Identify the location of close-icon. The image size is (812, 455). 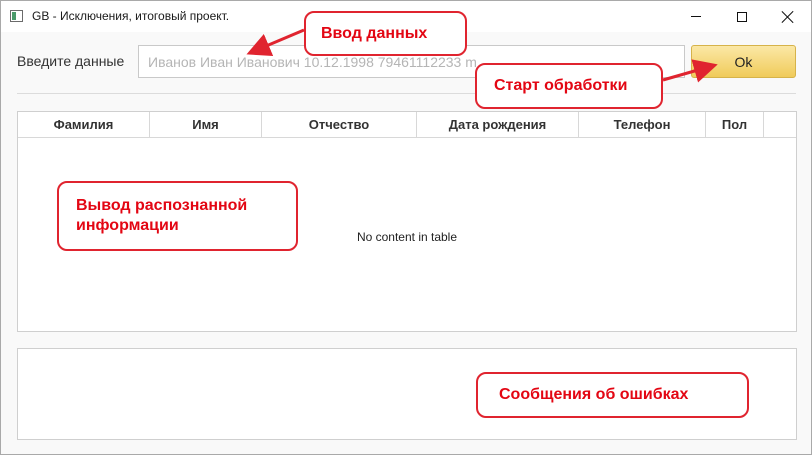
(788, 17).